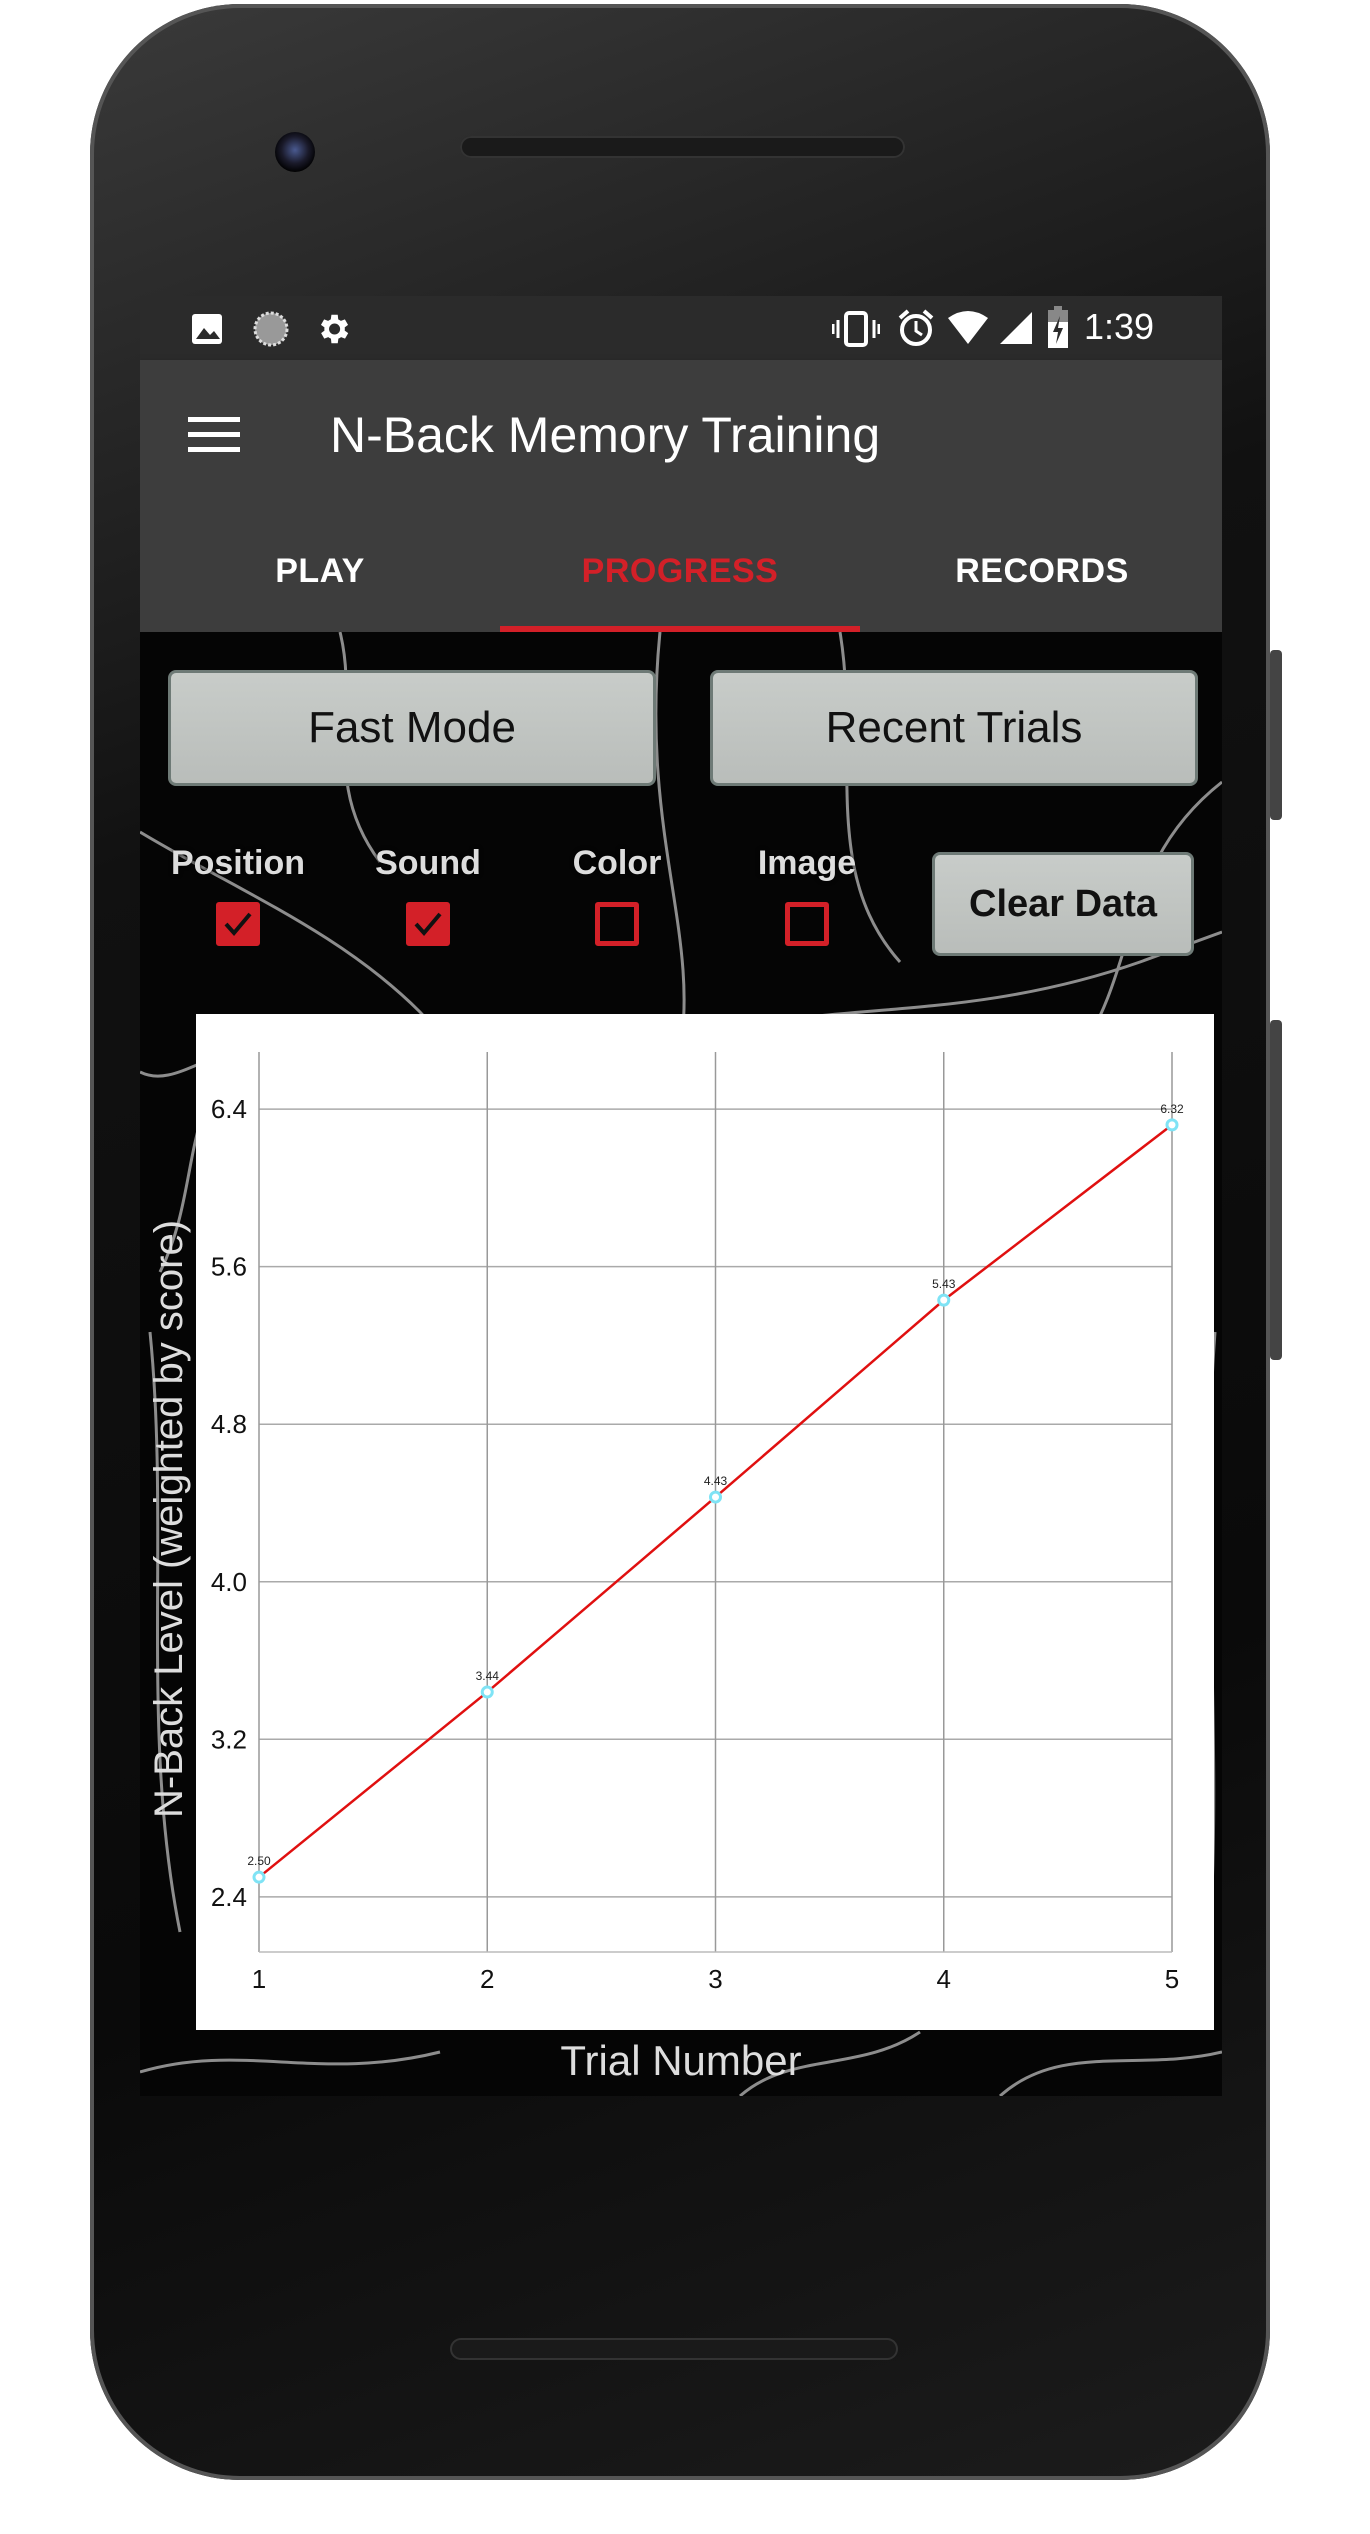  I want to click on x-tick-label: 2, so click(487, 1979).